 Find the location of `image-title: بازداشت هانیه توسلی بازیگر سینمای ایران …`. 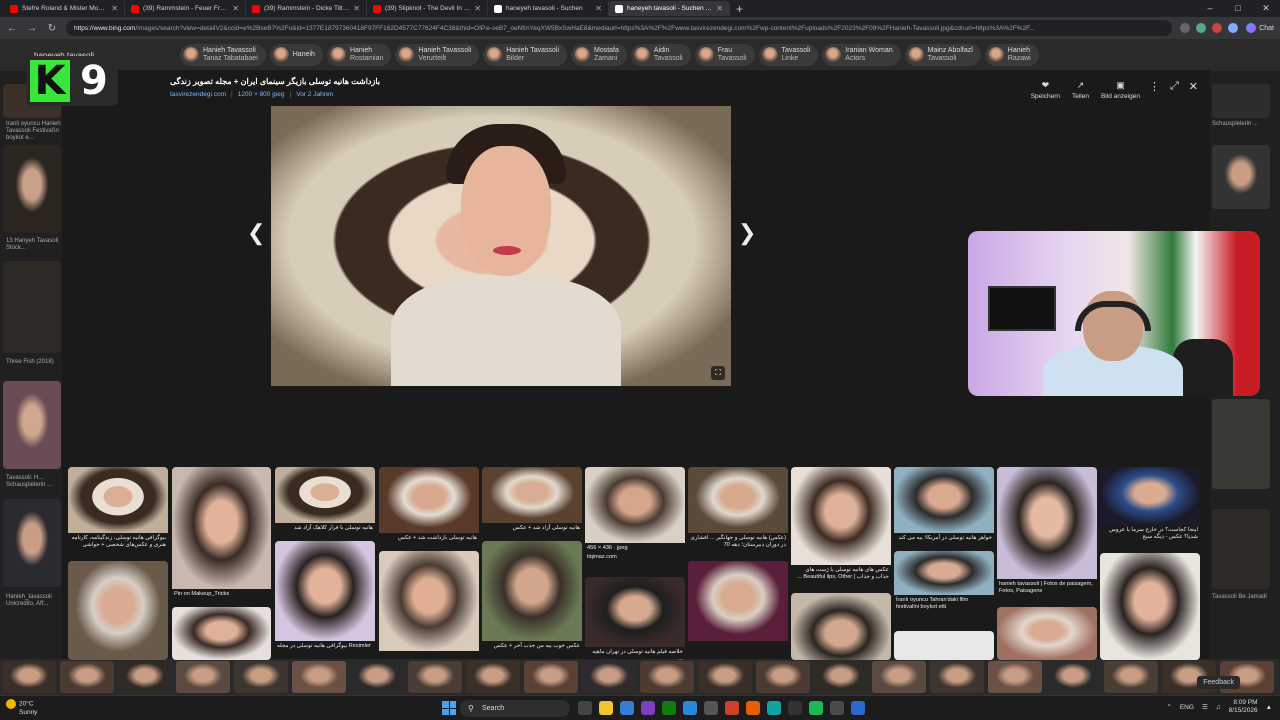

image-title: بازداشت هانیه توسلی بازیگر سینمای ایران … is located at coordinates (275, 81).